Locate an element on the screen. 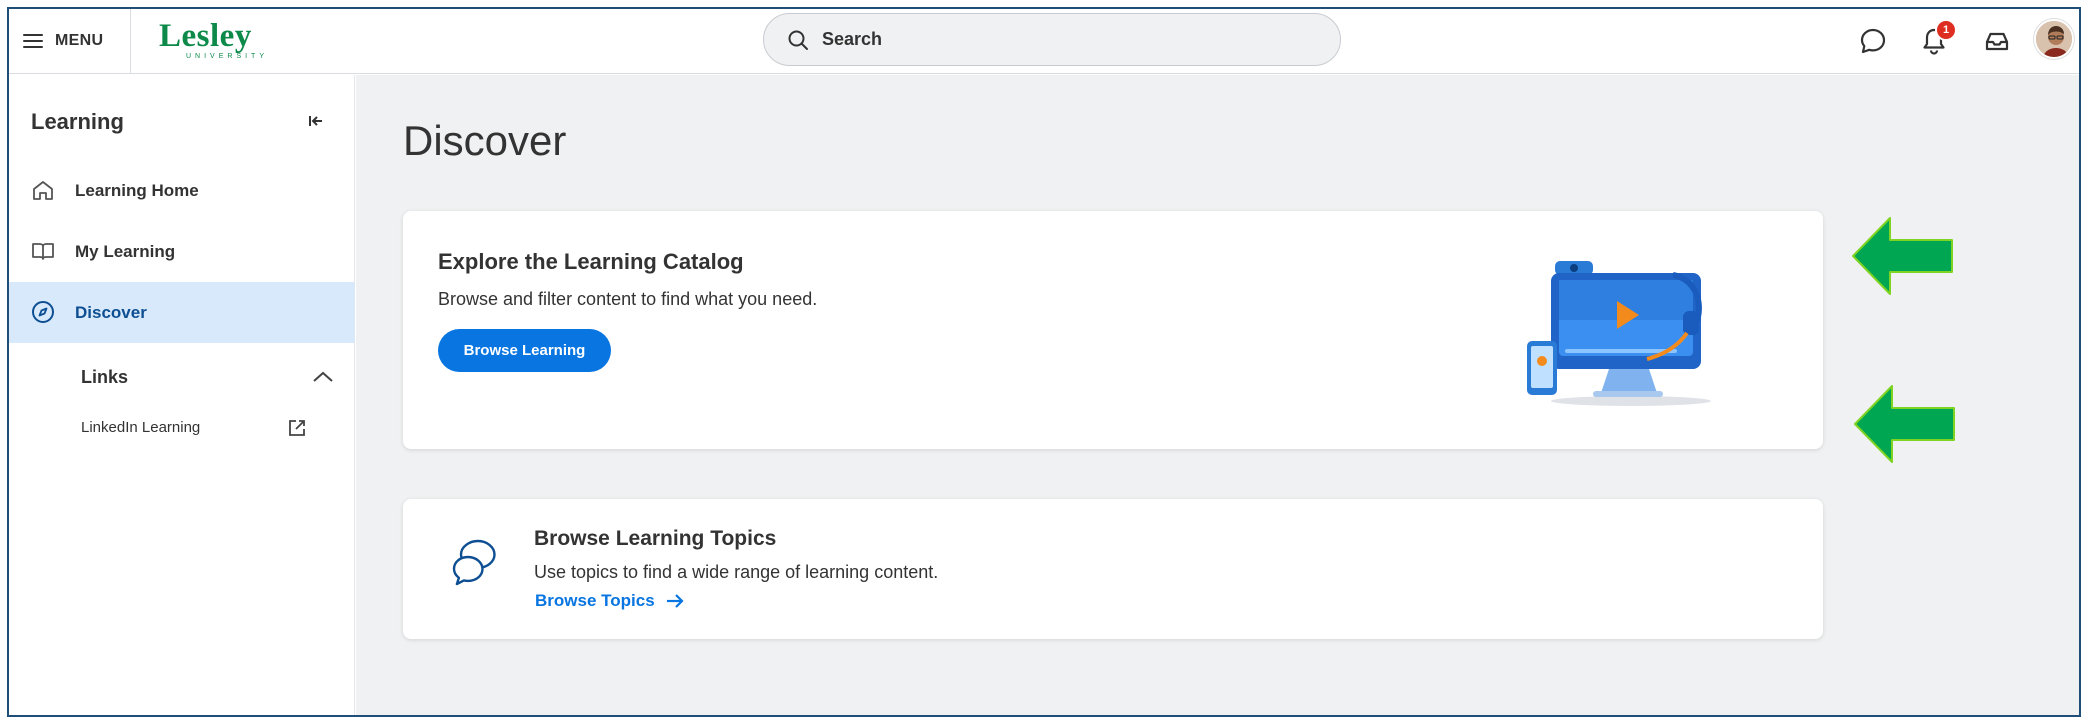 The width and height of the screenshot is (2088, 724). sidebar-item-my-learning: My Learning is located at coordinates (182, 251).